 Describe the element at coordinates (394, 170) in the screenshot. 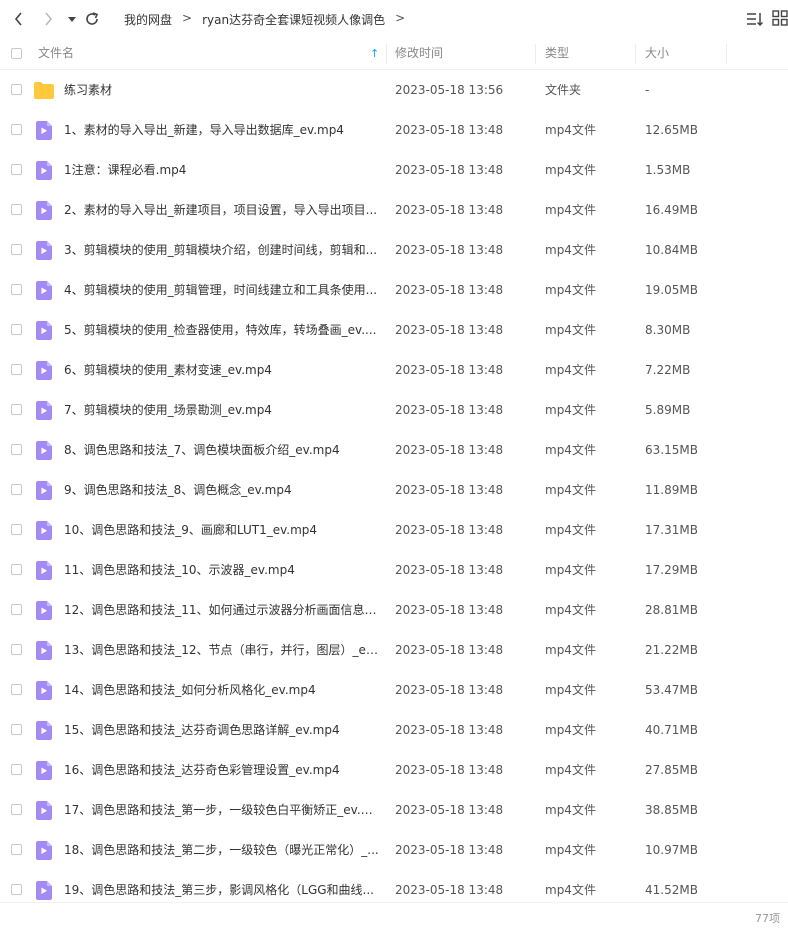

I see `file-row: 1注意：课程必看.mp4 2023-05-18 13:48 mp4文件 1.53MB` at that location.